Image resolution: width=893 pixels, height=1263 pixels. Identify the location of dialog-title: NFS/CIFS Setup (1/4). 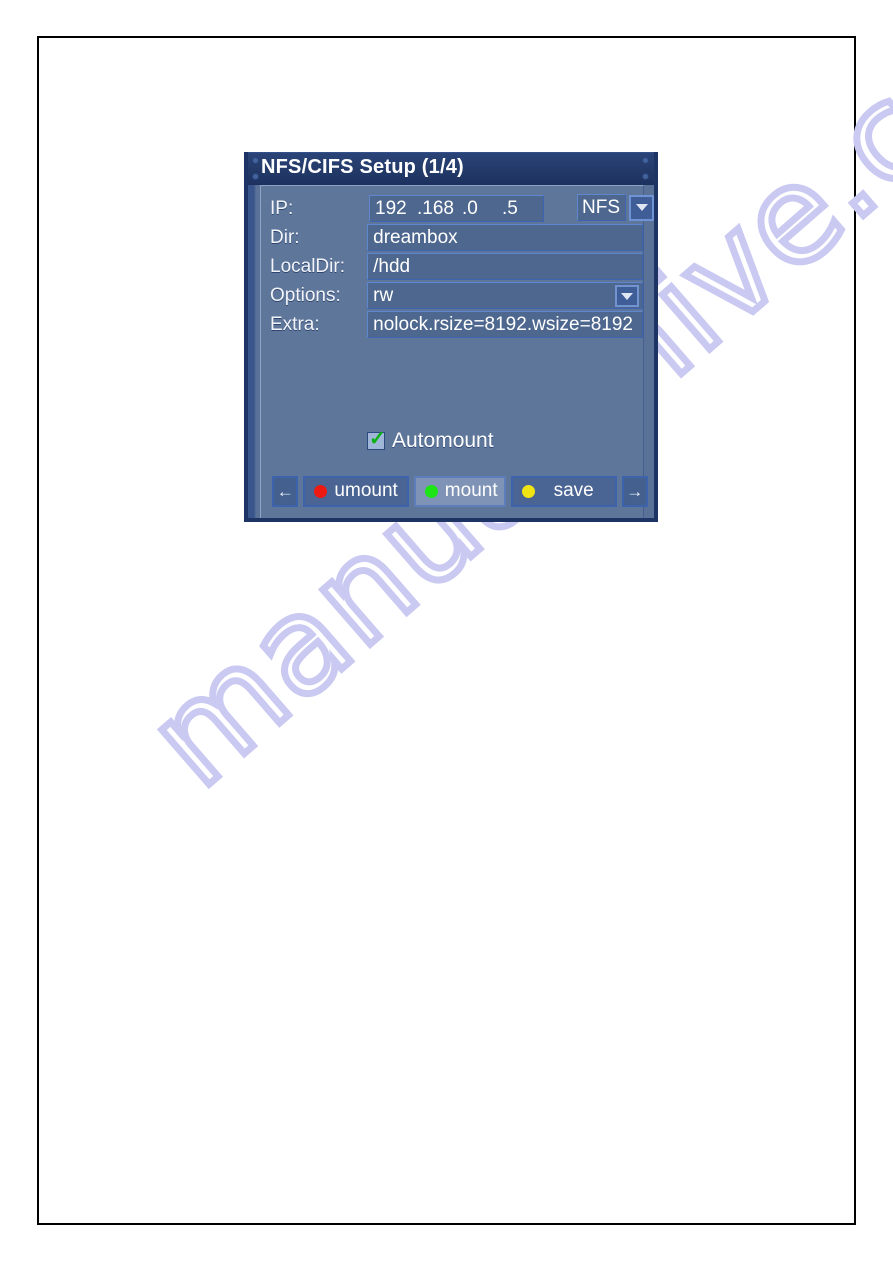
(362, 167).